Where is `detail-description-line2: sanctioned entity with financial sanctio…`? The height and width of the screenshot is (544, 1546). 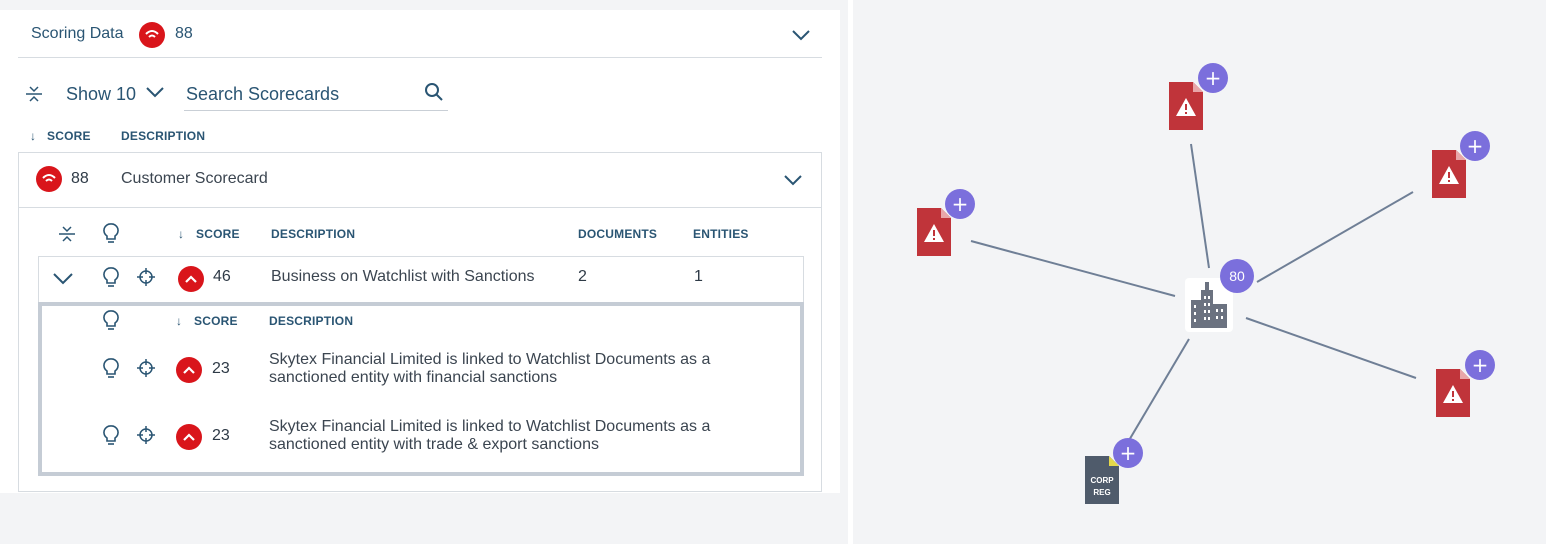
detail-description-line2: sanctioned entity with financial sanctio… is located at coordinates (413, 377).